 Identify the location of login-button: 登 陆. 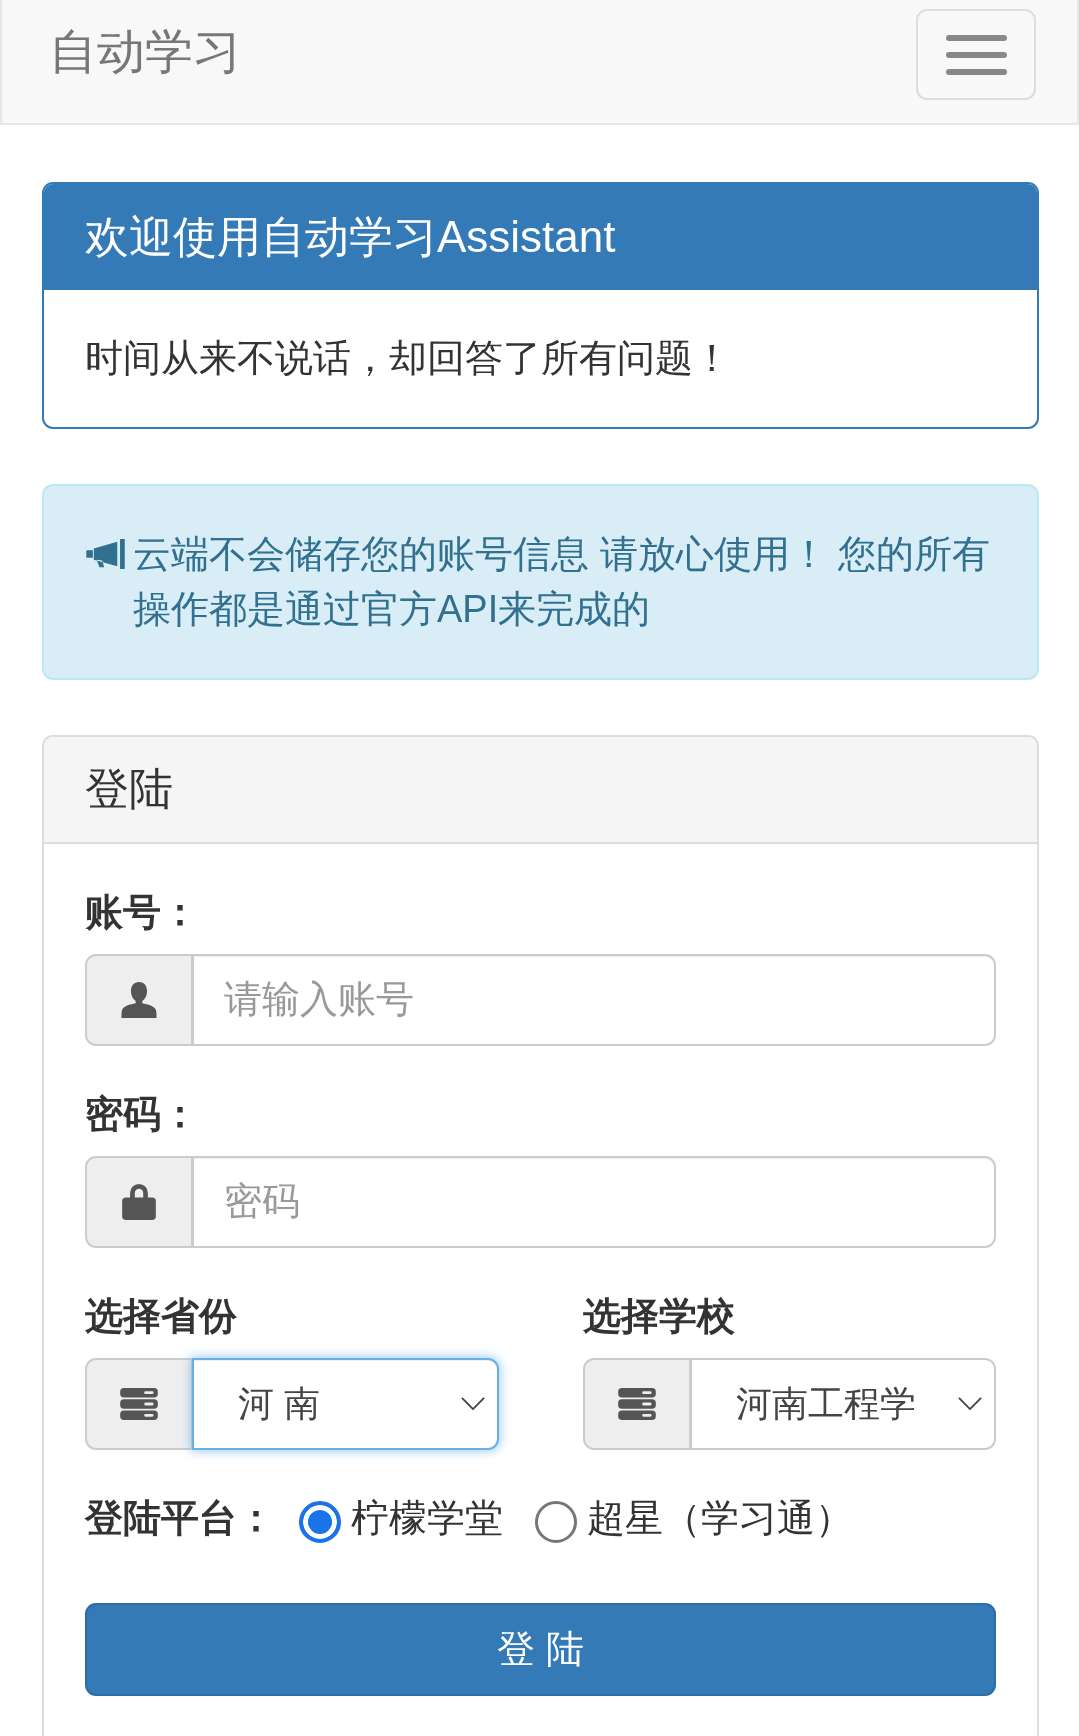
(540, 1649).